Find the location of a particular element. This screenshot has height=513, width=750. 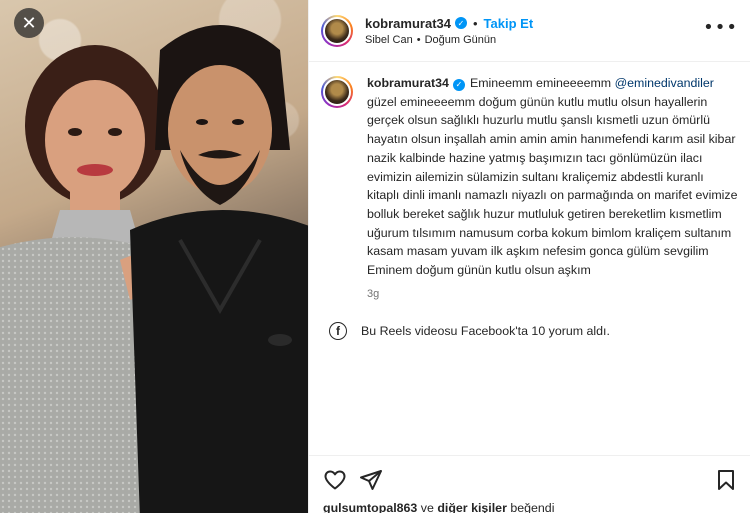

post-actions is located at coordinates (529, 475).